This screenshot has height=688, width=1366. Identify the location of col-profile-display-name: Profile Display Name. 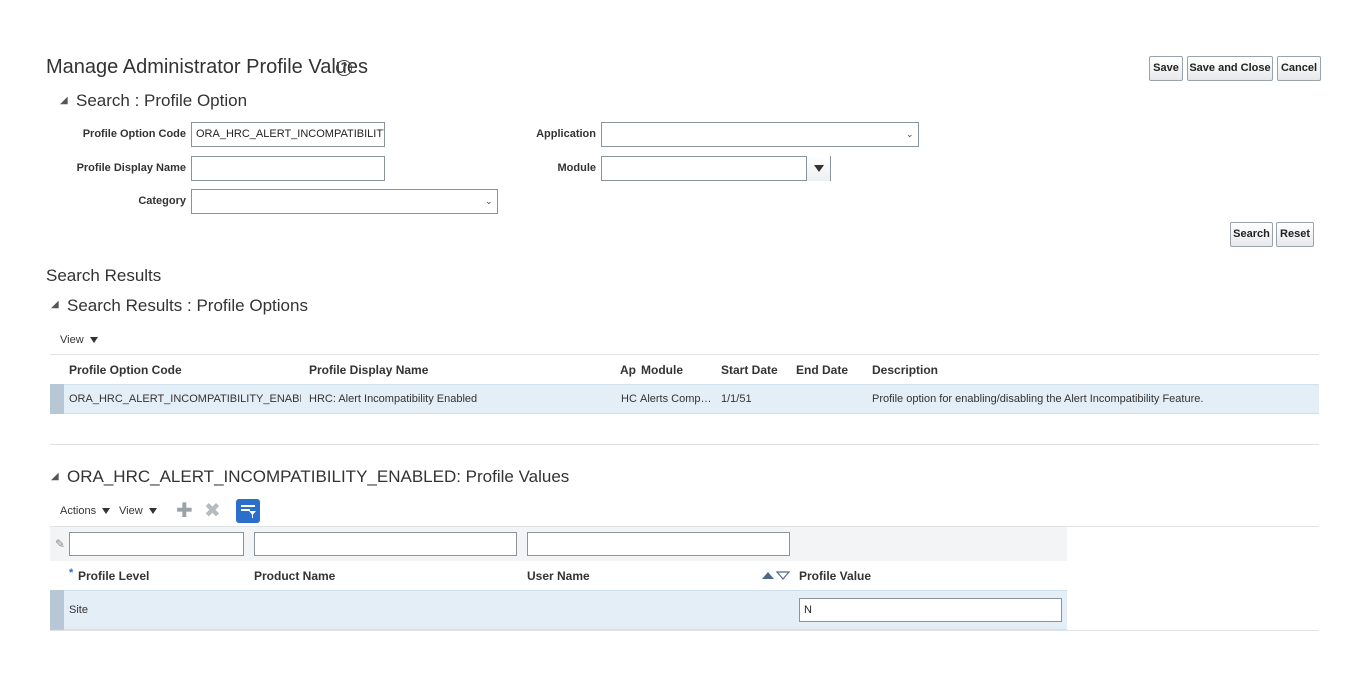
(368, 370).